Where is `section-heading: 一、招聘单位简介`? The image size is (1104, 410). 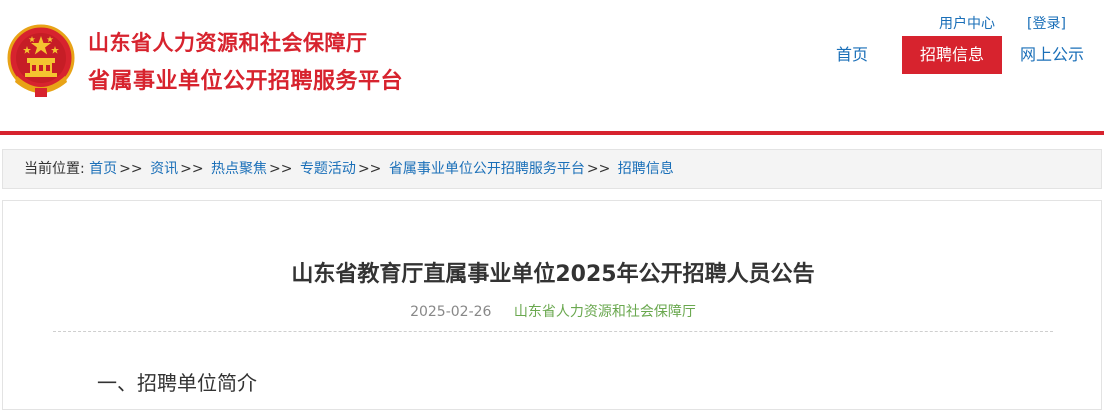 section-heading: 一、招聘单位简介 is located at coordinates (177, 383).